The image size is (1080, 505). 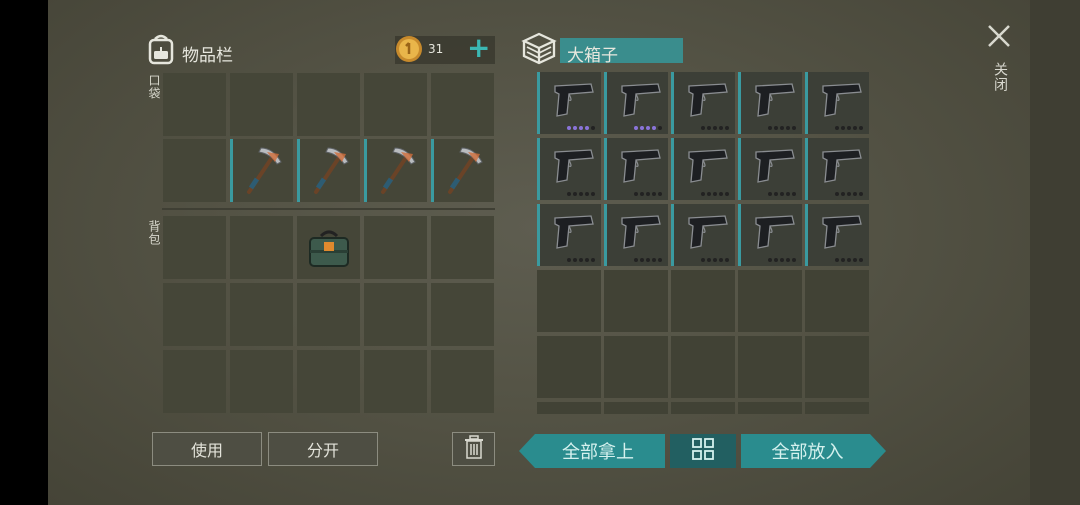 What do you see at coordinates (813, 451) in the screenshot?
I see `put-all-button: 全部放入` at bounding box center [813, 451].